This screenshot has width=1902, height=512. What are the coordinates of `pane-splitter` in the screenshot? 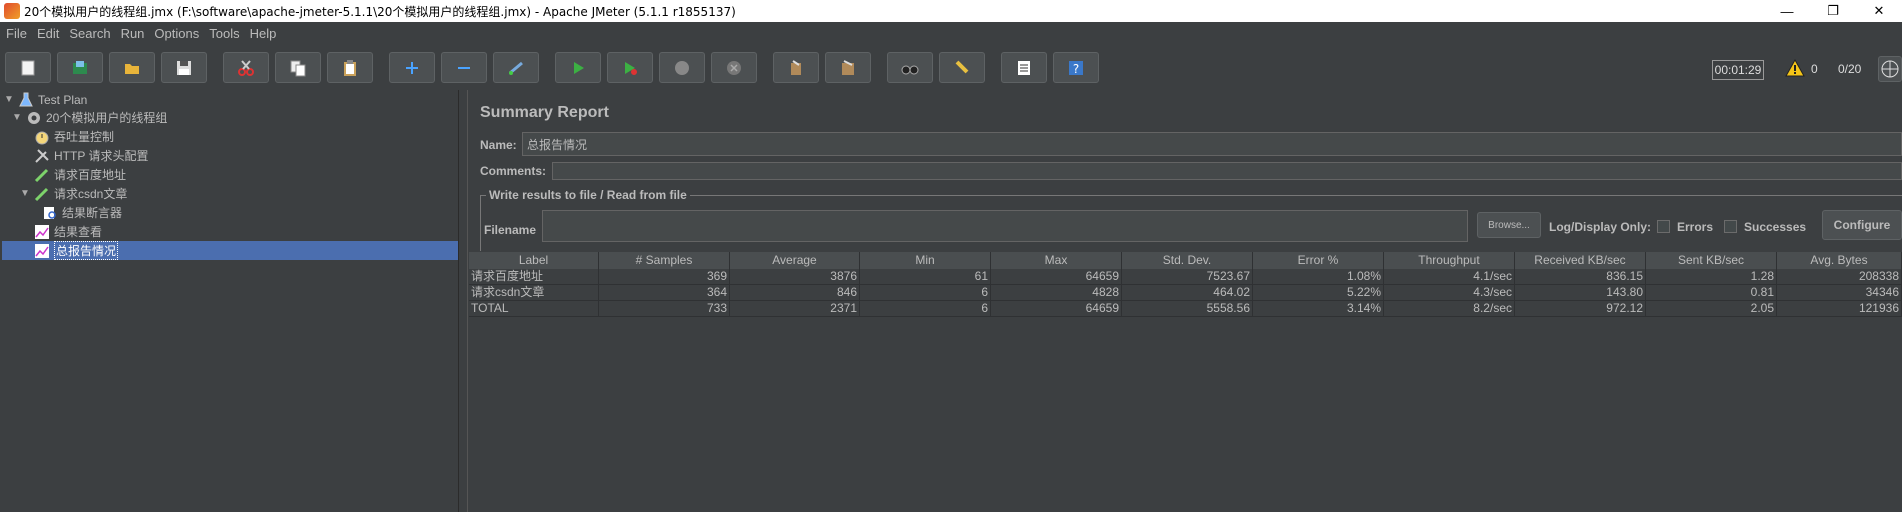 It's located at (463, 301).